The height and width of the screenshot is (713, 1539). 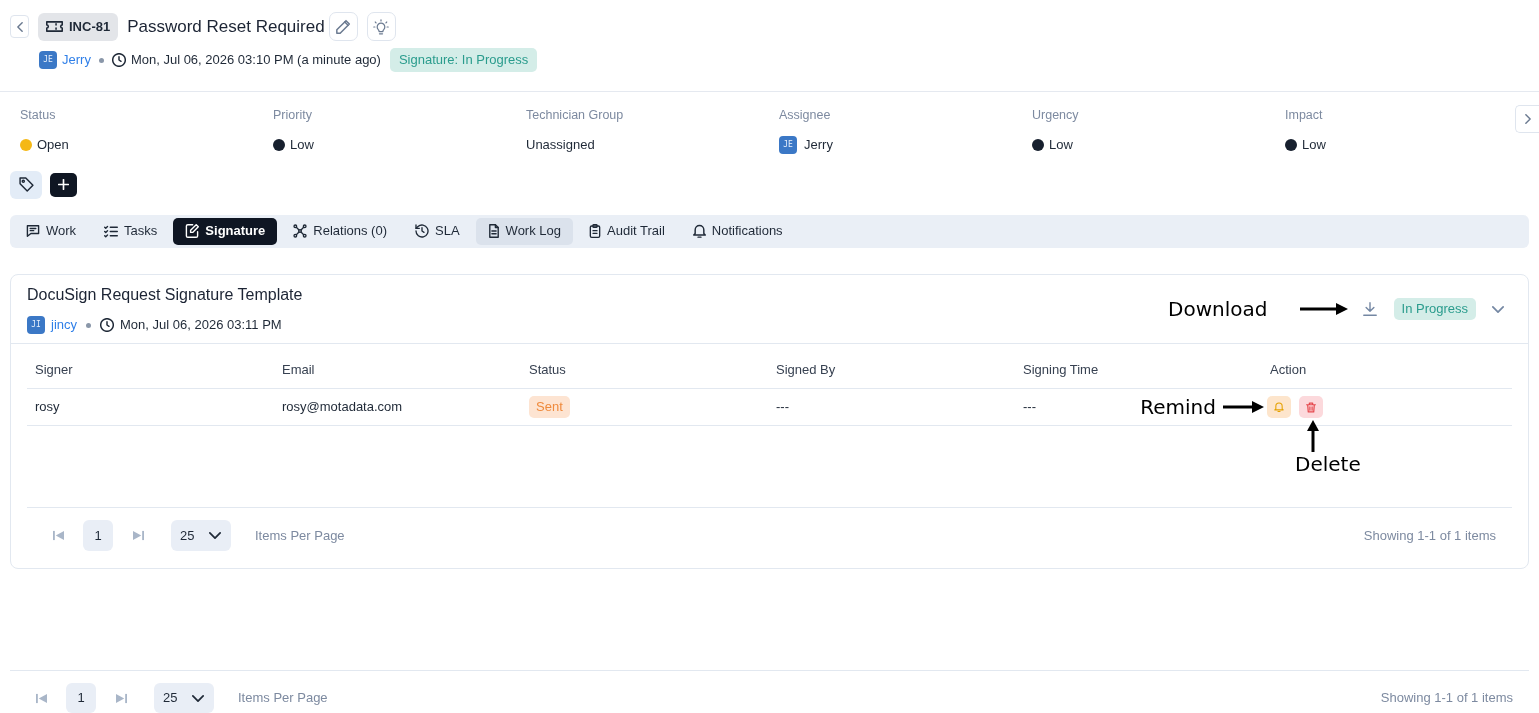 What do you see at coordinates (627, 231) in the screenshot?
I see `tab: Audit Trail` at bounding box center [627, 231].